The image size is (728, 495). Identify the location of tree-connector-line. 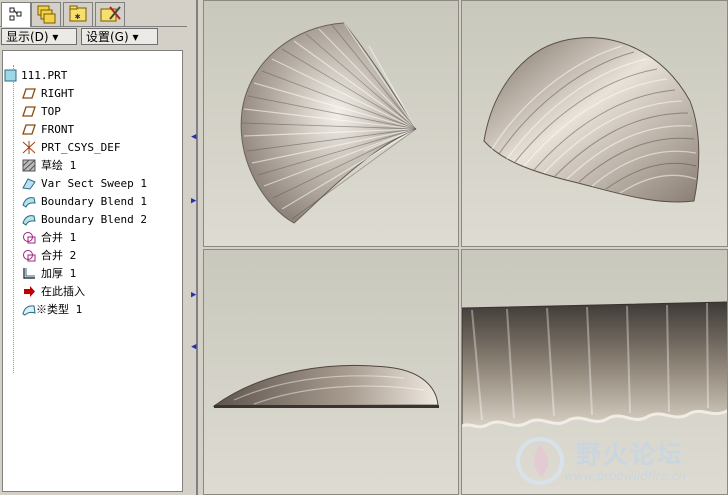
(13, 219).